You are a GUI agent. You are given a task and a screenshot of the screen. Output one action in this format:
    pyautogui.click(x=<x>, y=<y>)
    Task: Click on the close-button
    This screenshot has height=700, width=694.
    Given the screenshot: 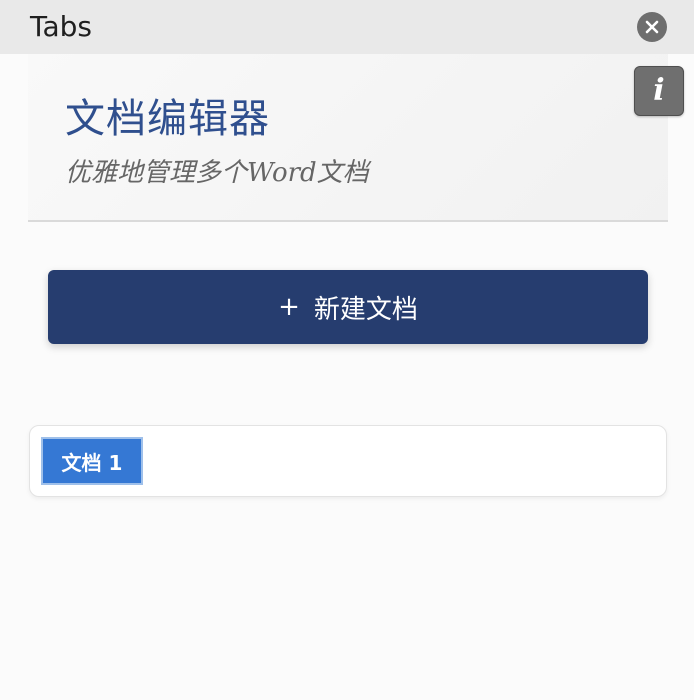 What is the action you would take?
    pyautogui.click(x=652, y=27)
    